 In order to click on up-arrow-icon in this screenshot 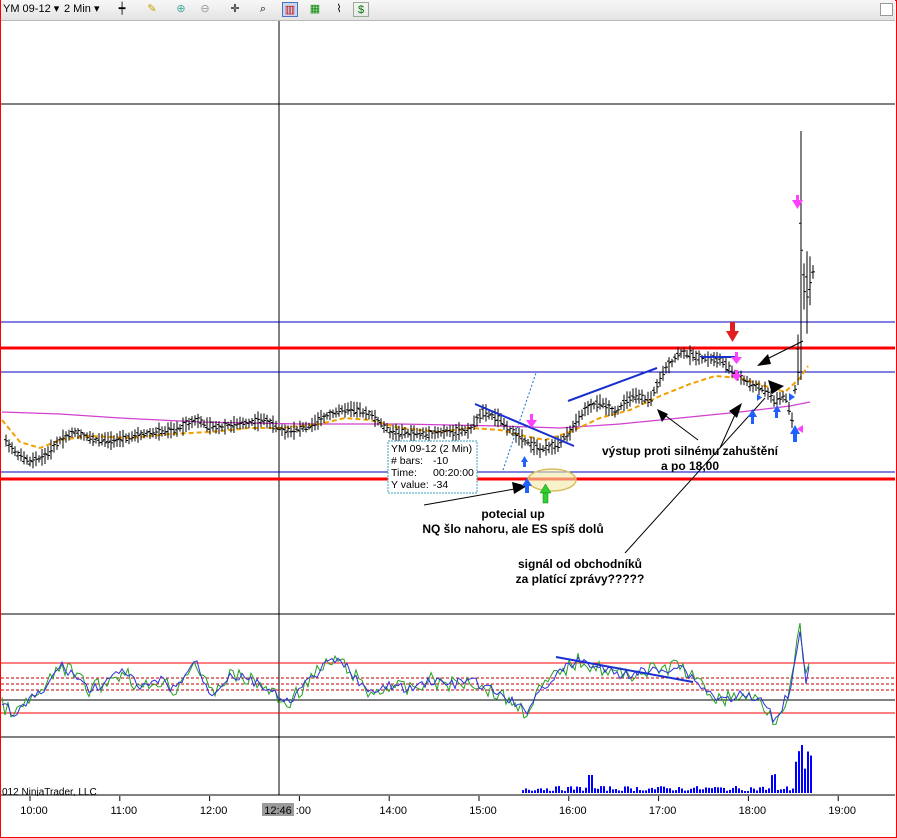, I will do `click(524, 461)`.